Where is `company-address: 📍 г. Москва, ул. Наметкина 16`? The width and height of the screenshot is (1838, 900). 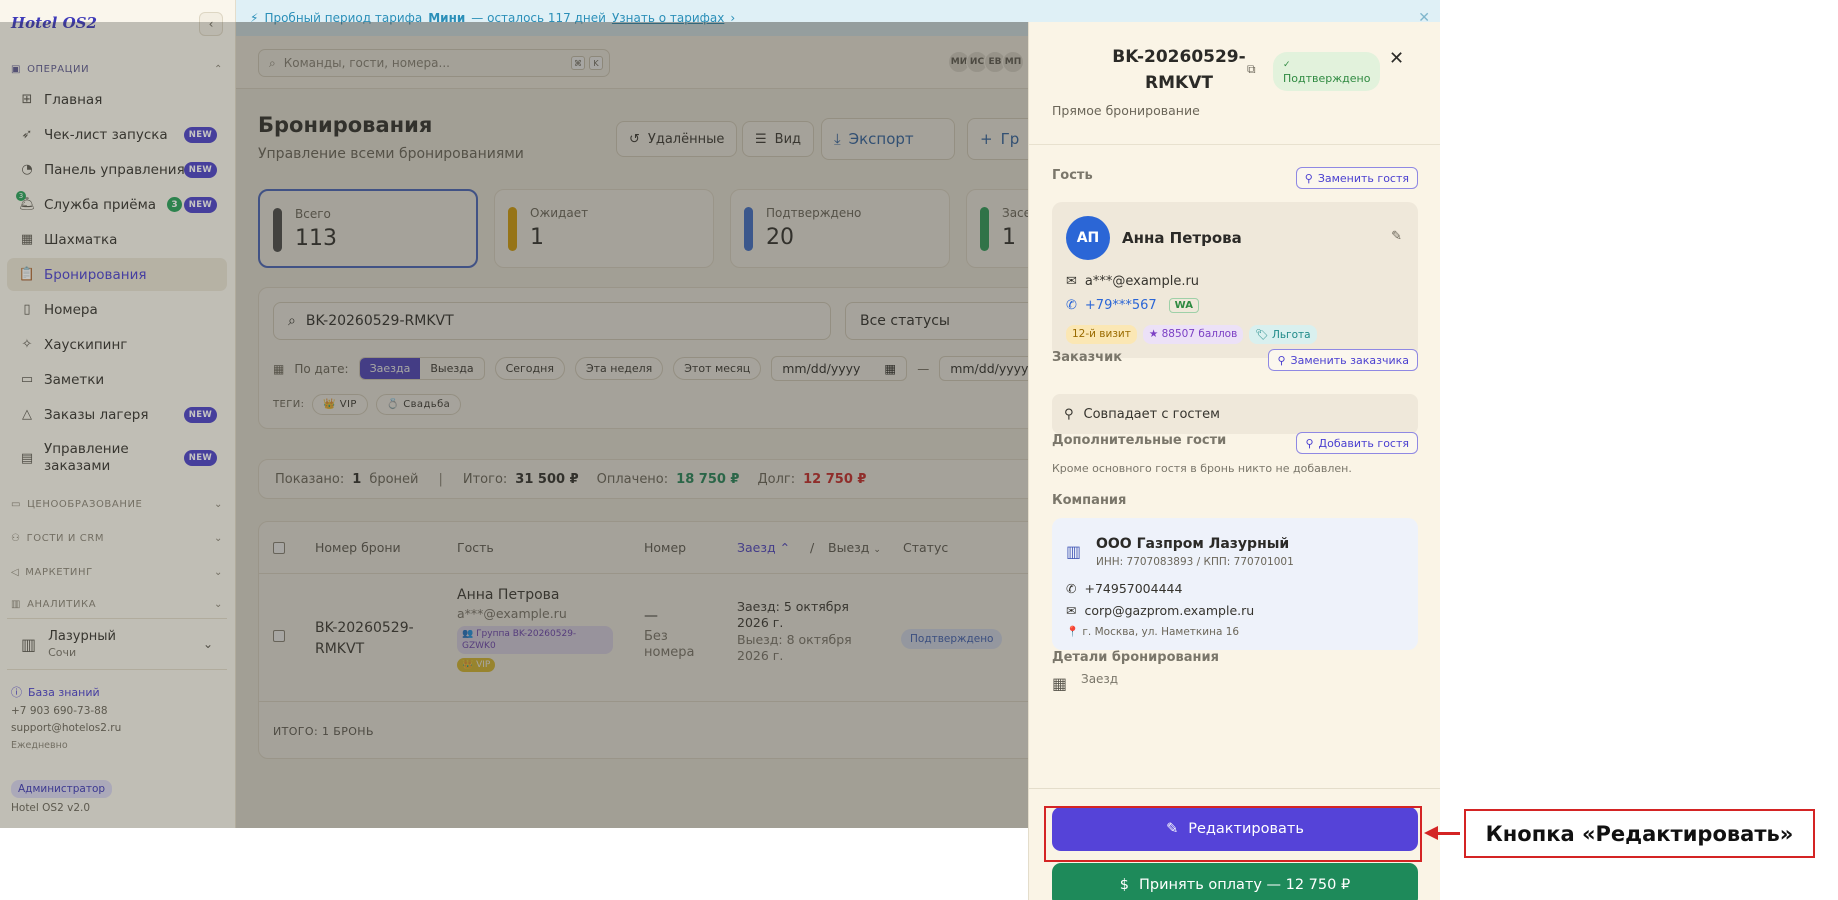
company-address: 📍 г. Москва, ул. Наметкина 16 is located at coordinates (1153, 632).